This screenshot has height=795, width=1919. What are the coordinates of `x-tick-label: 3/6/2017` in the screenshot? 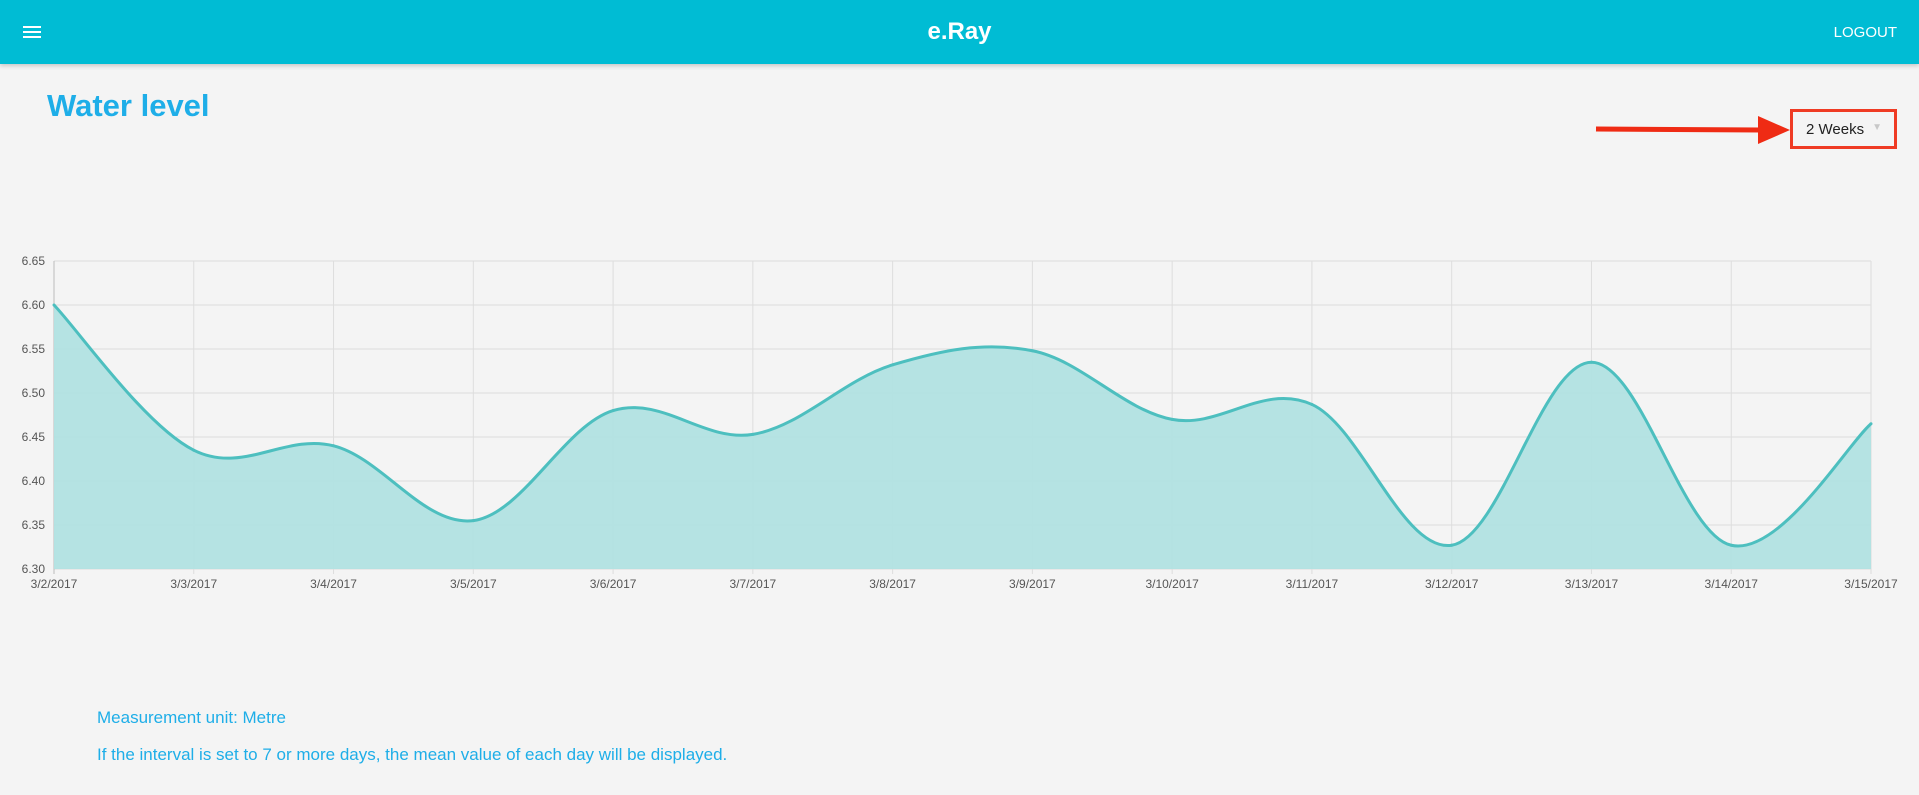 It's located at (613, 584).